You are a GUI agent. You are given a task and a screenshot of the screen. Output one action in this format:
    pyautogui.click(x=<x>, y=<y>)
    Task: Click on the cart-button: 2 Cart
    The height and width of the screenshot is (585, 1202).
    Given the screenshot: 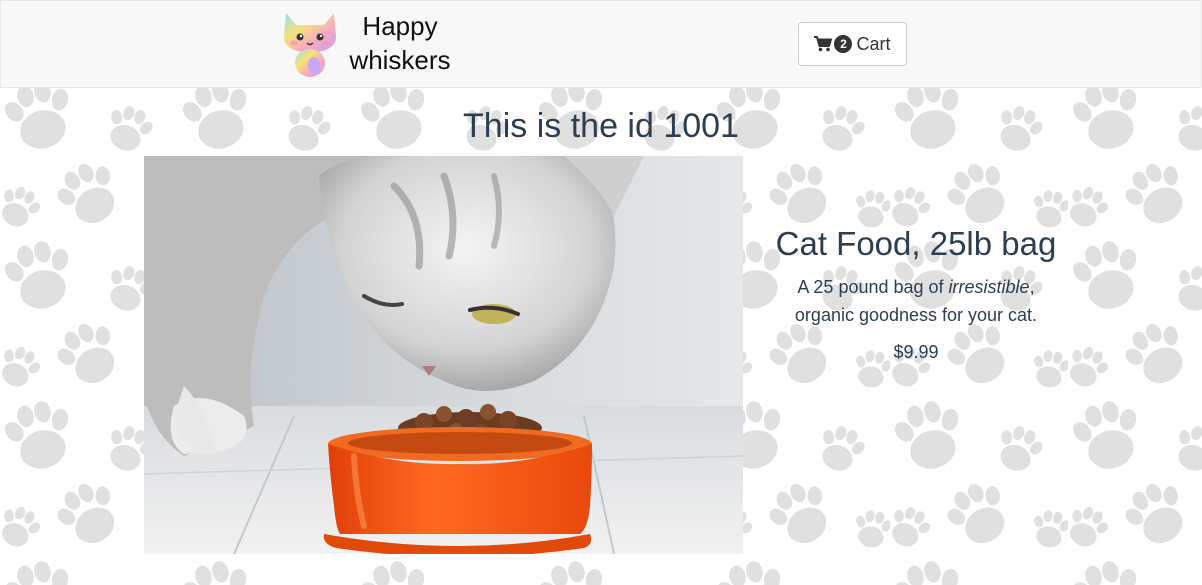 What is the action you would take?
    pyautogui.click(x=852, y=44)
    